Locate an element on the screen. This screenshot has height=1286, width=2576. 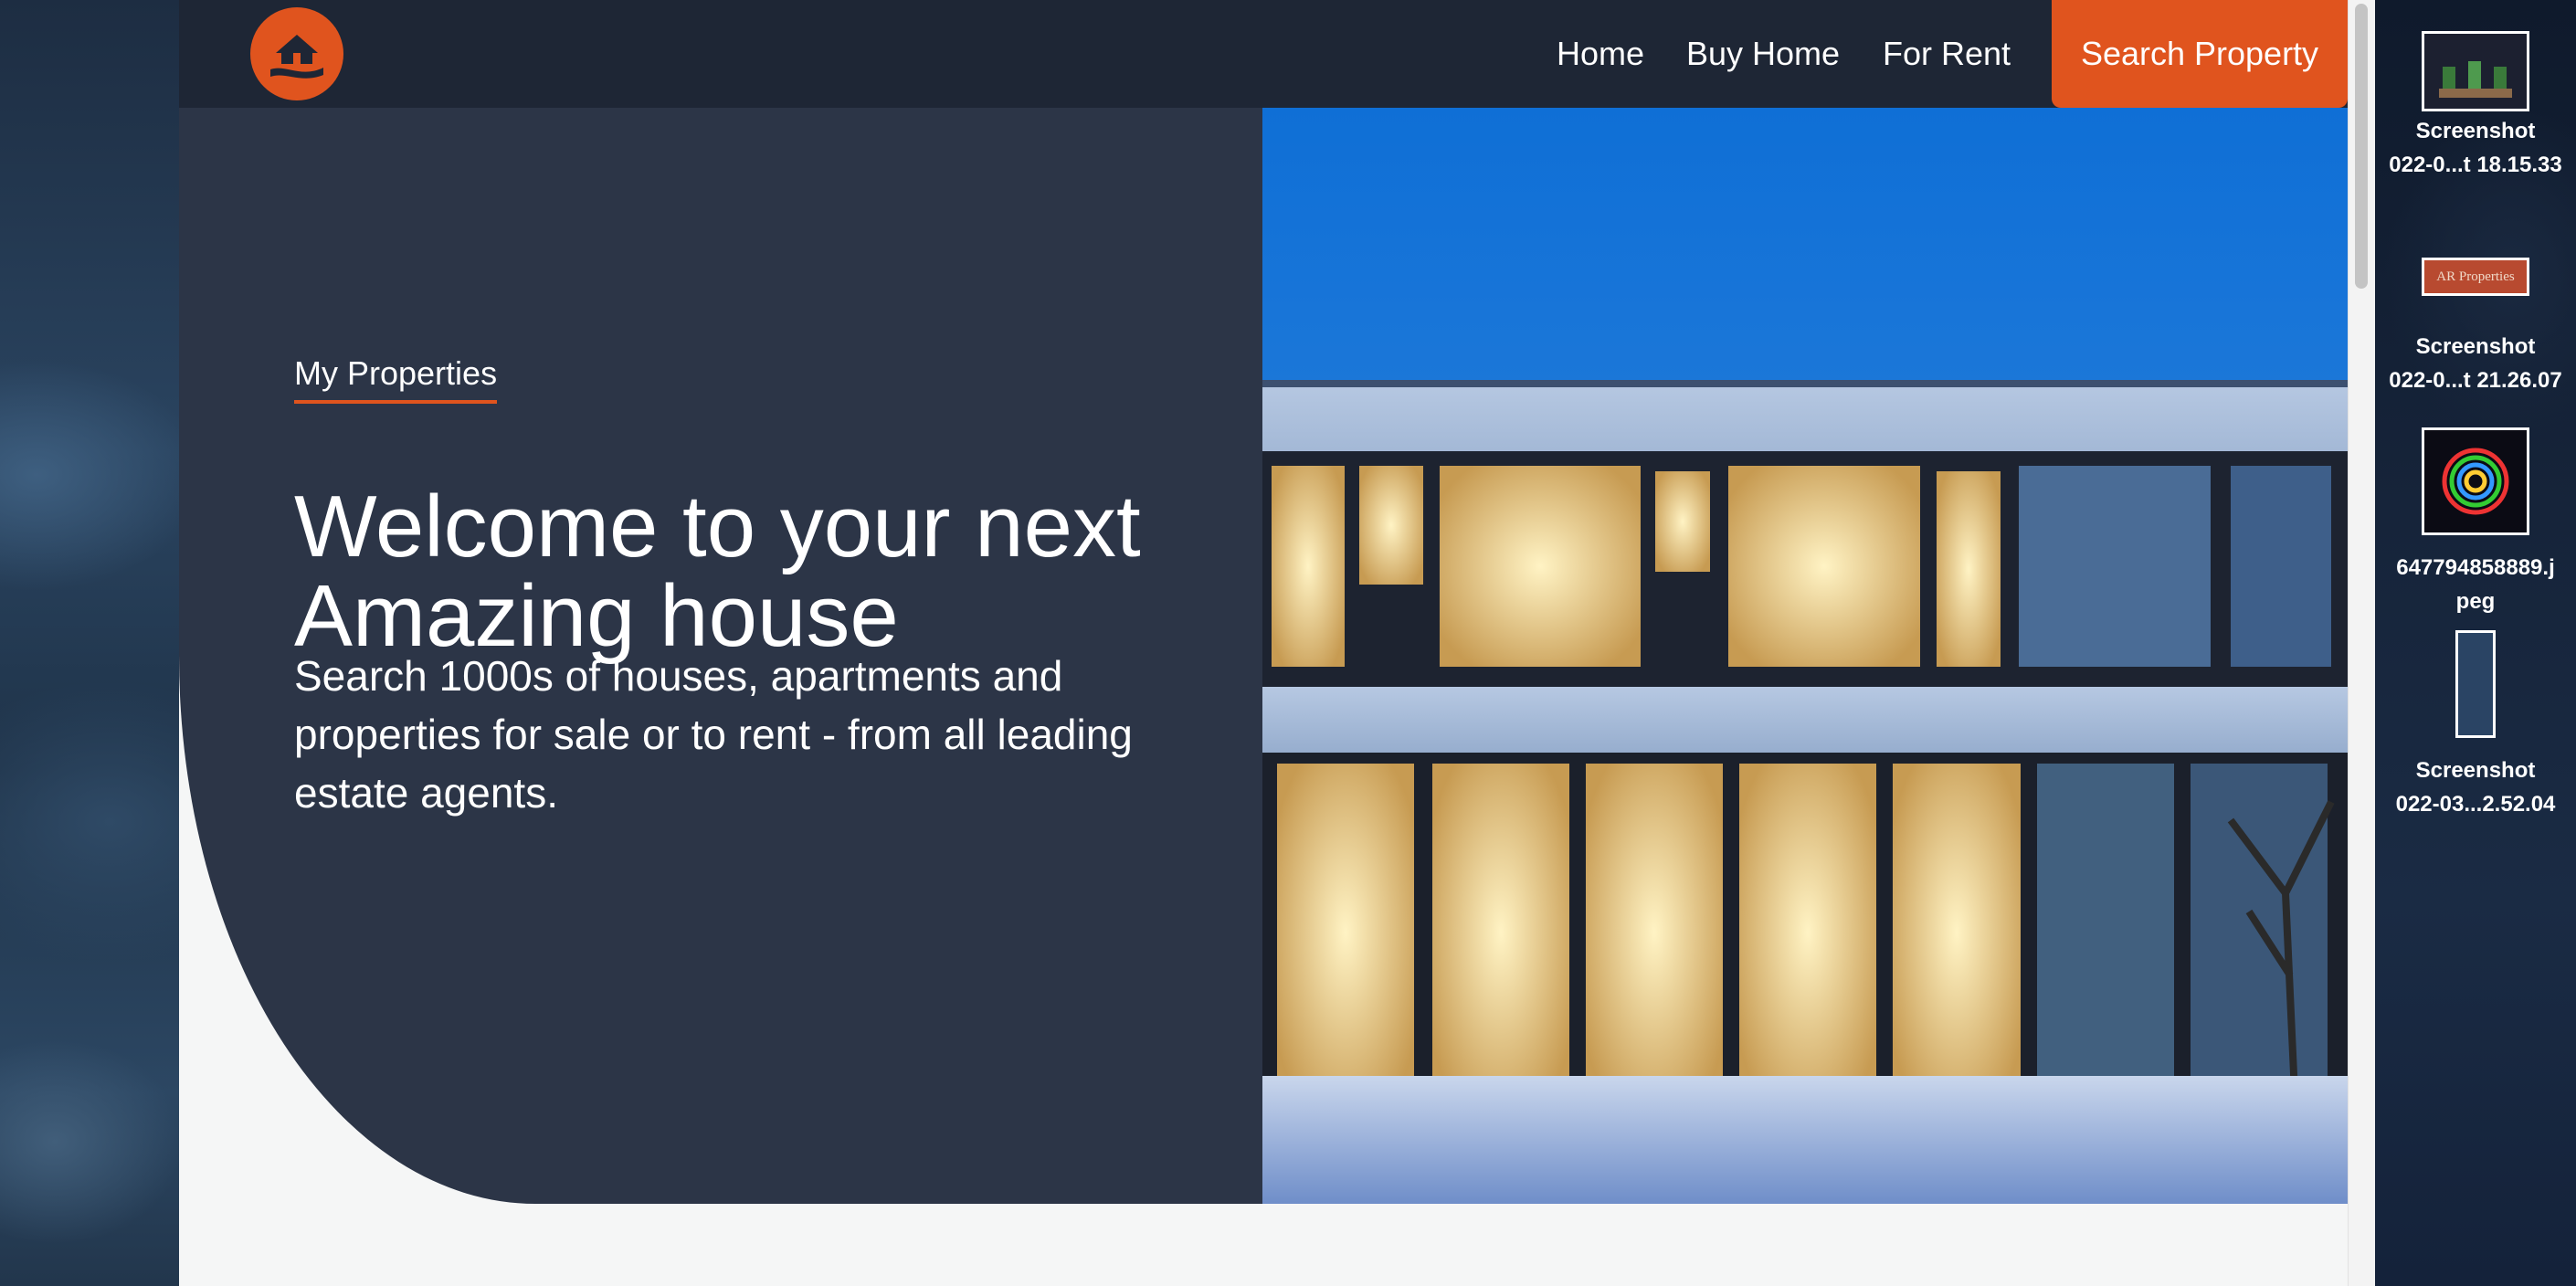
desktop-file-3: 647794858889.j peg is located at coordinates (2475, 521).